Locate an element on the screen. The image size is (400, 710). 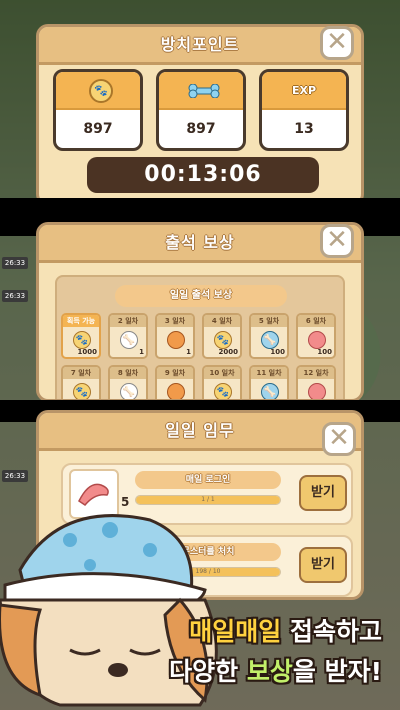
bone-value: 897 is located at coordinates (201, 129).